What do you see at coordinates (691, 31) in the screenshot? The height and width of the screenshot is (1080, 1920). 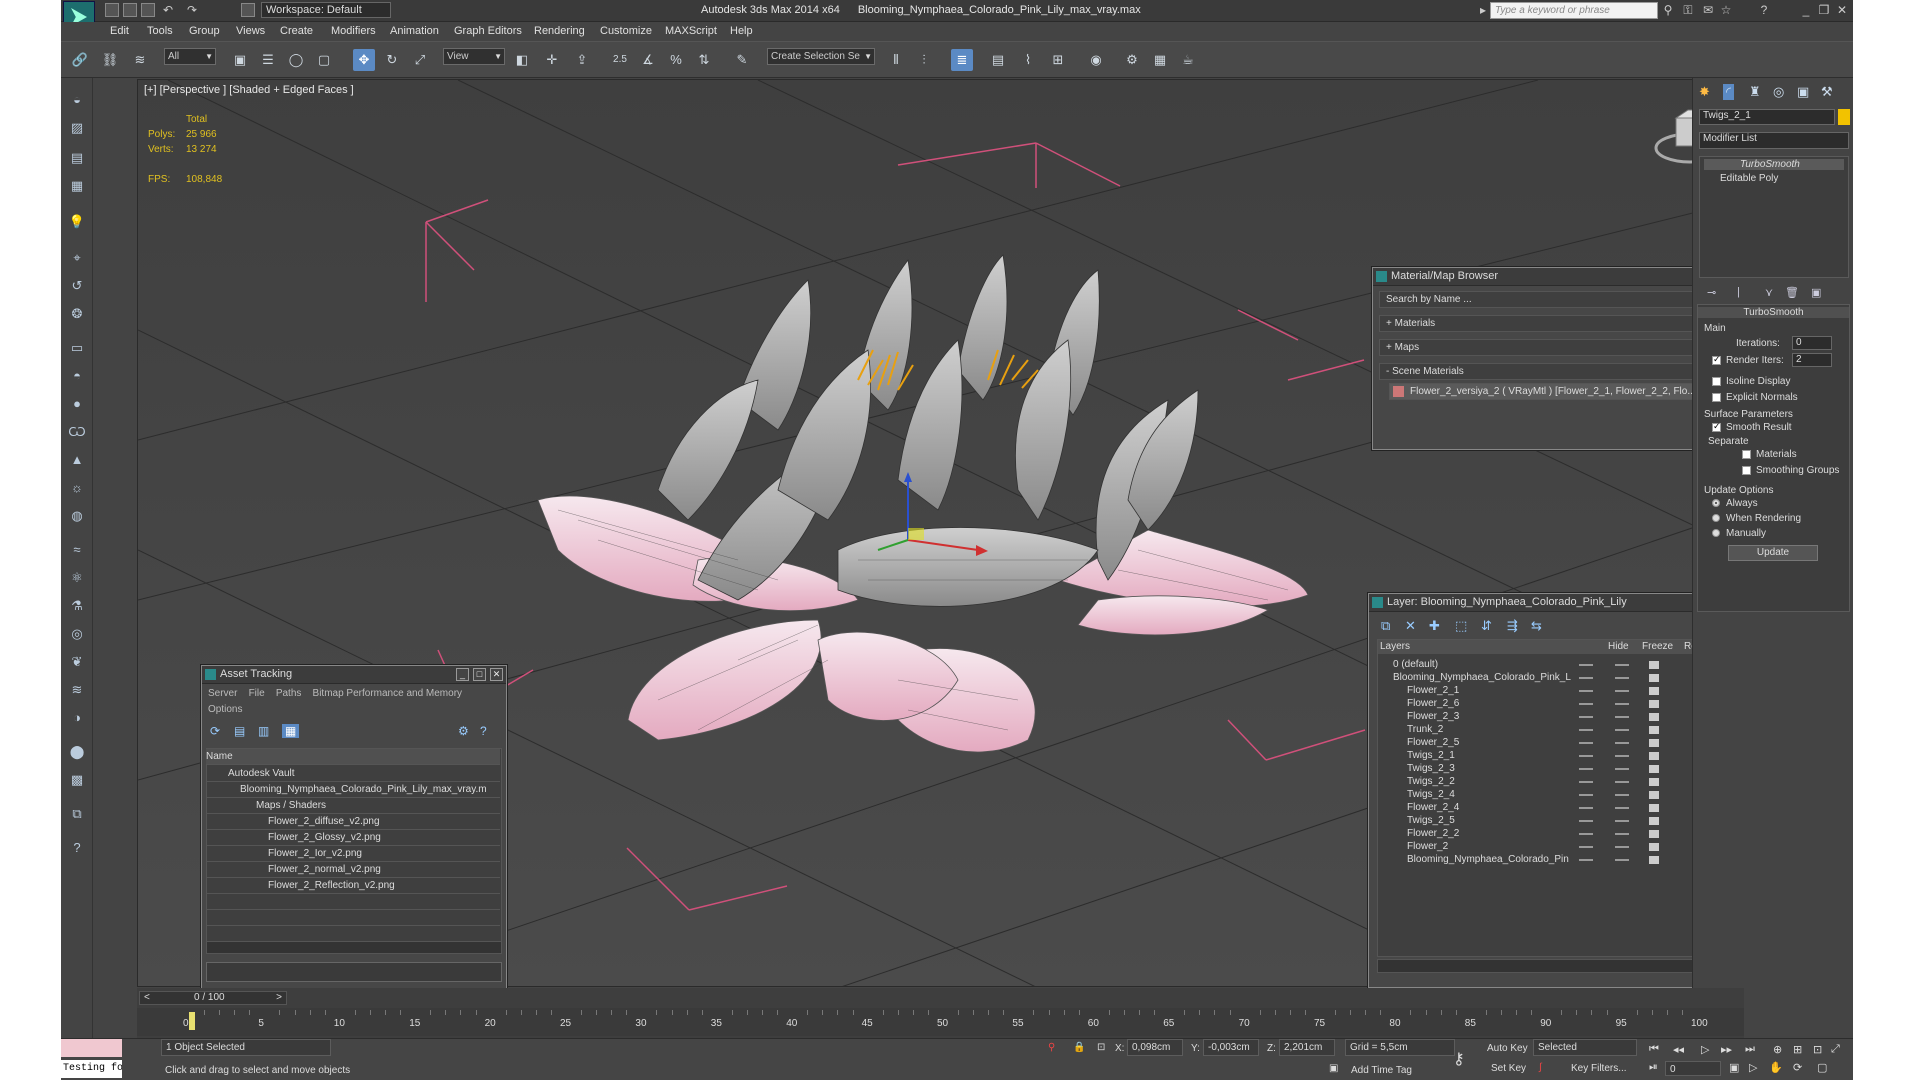 I see `menu-maxscript: MAXScript` at bounding box center [691, 31].